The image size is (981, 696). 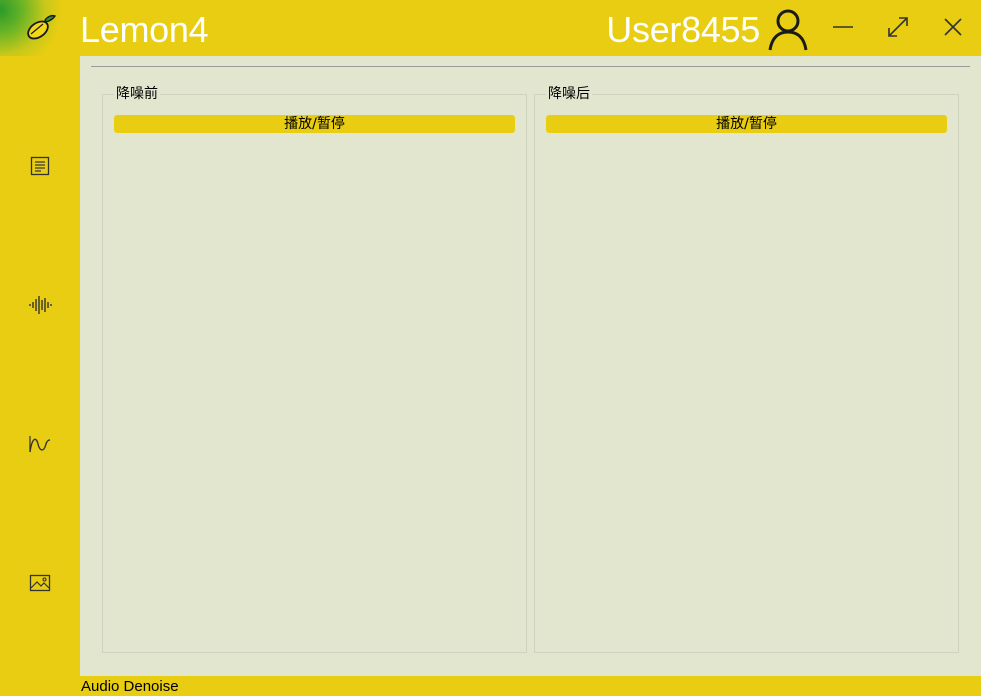 I want to click on minimize-icon, so click(x=843, y=27).